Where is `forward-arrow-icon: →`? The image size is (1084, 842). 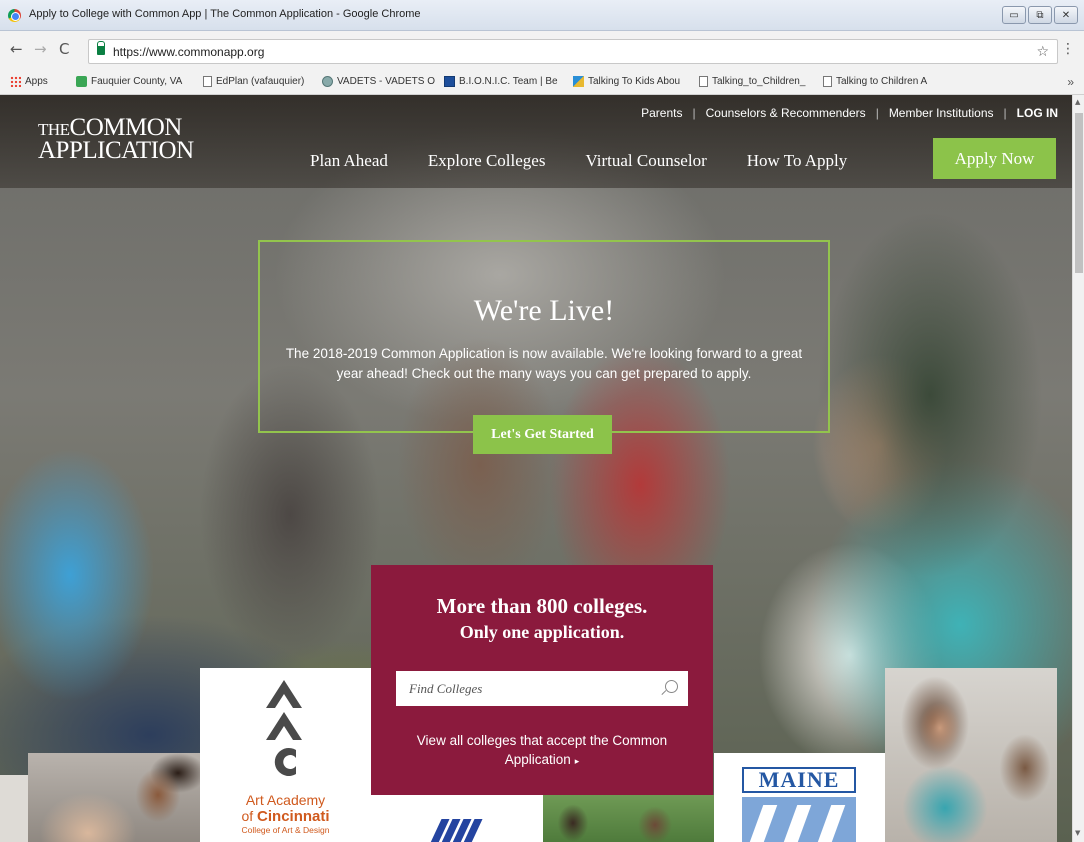
forward-arrow-icon: → is located at coordinates (40, 49).